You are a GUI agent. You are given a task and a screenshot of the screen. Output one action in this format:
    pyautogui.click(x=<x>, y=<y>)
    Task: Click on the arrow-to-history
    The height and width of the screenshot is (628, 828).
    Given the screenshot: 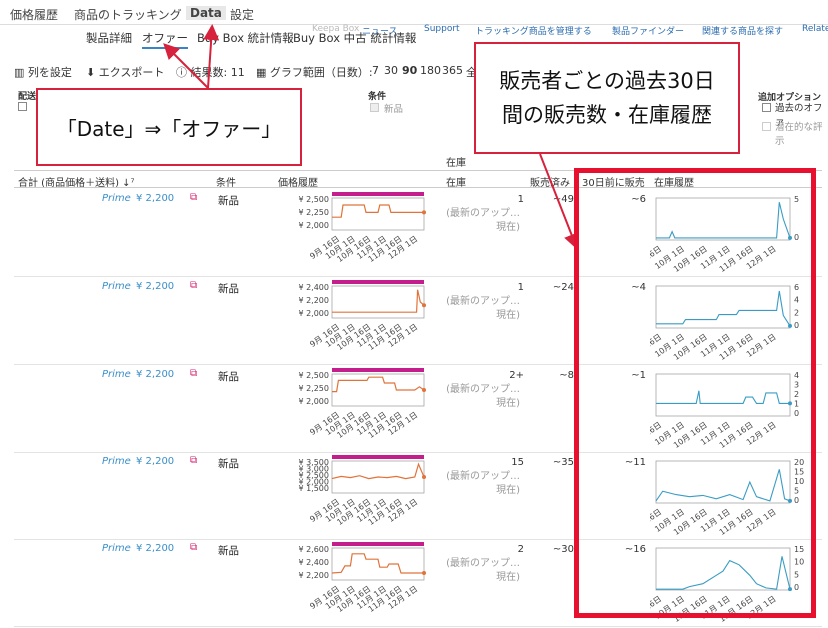 What is the action you would take?
    pyautogui.click(x=559, y=201)
    